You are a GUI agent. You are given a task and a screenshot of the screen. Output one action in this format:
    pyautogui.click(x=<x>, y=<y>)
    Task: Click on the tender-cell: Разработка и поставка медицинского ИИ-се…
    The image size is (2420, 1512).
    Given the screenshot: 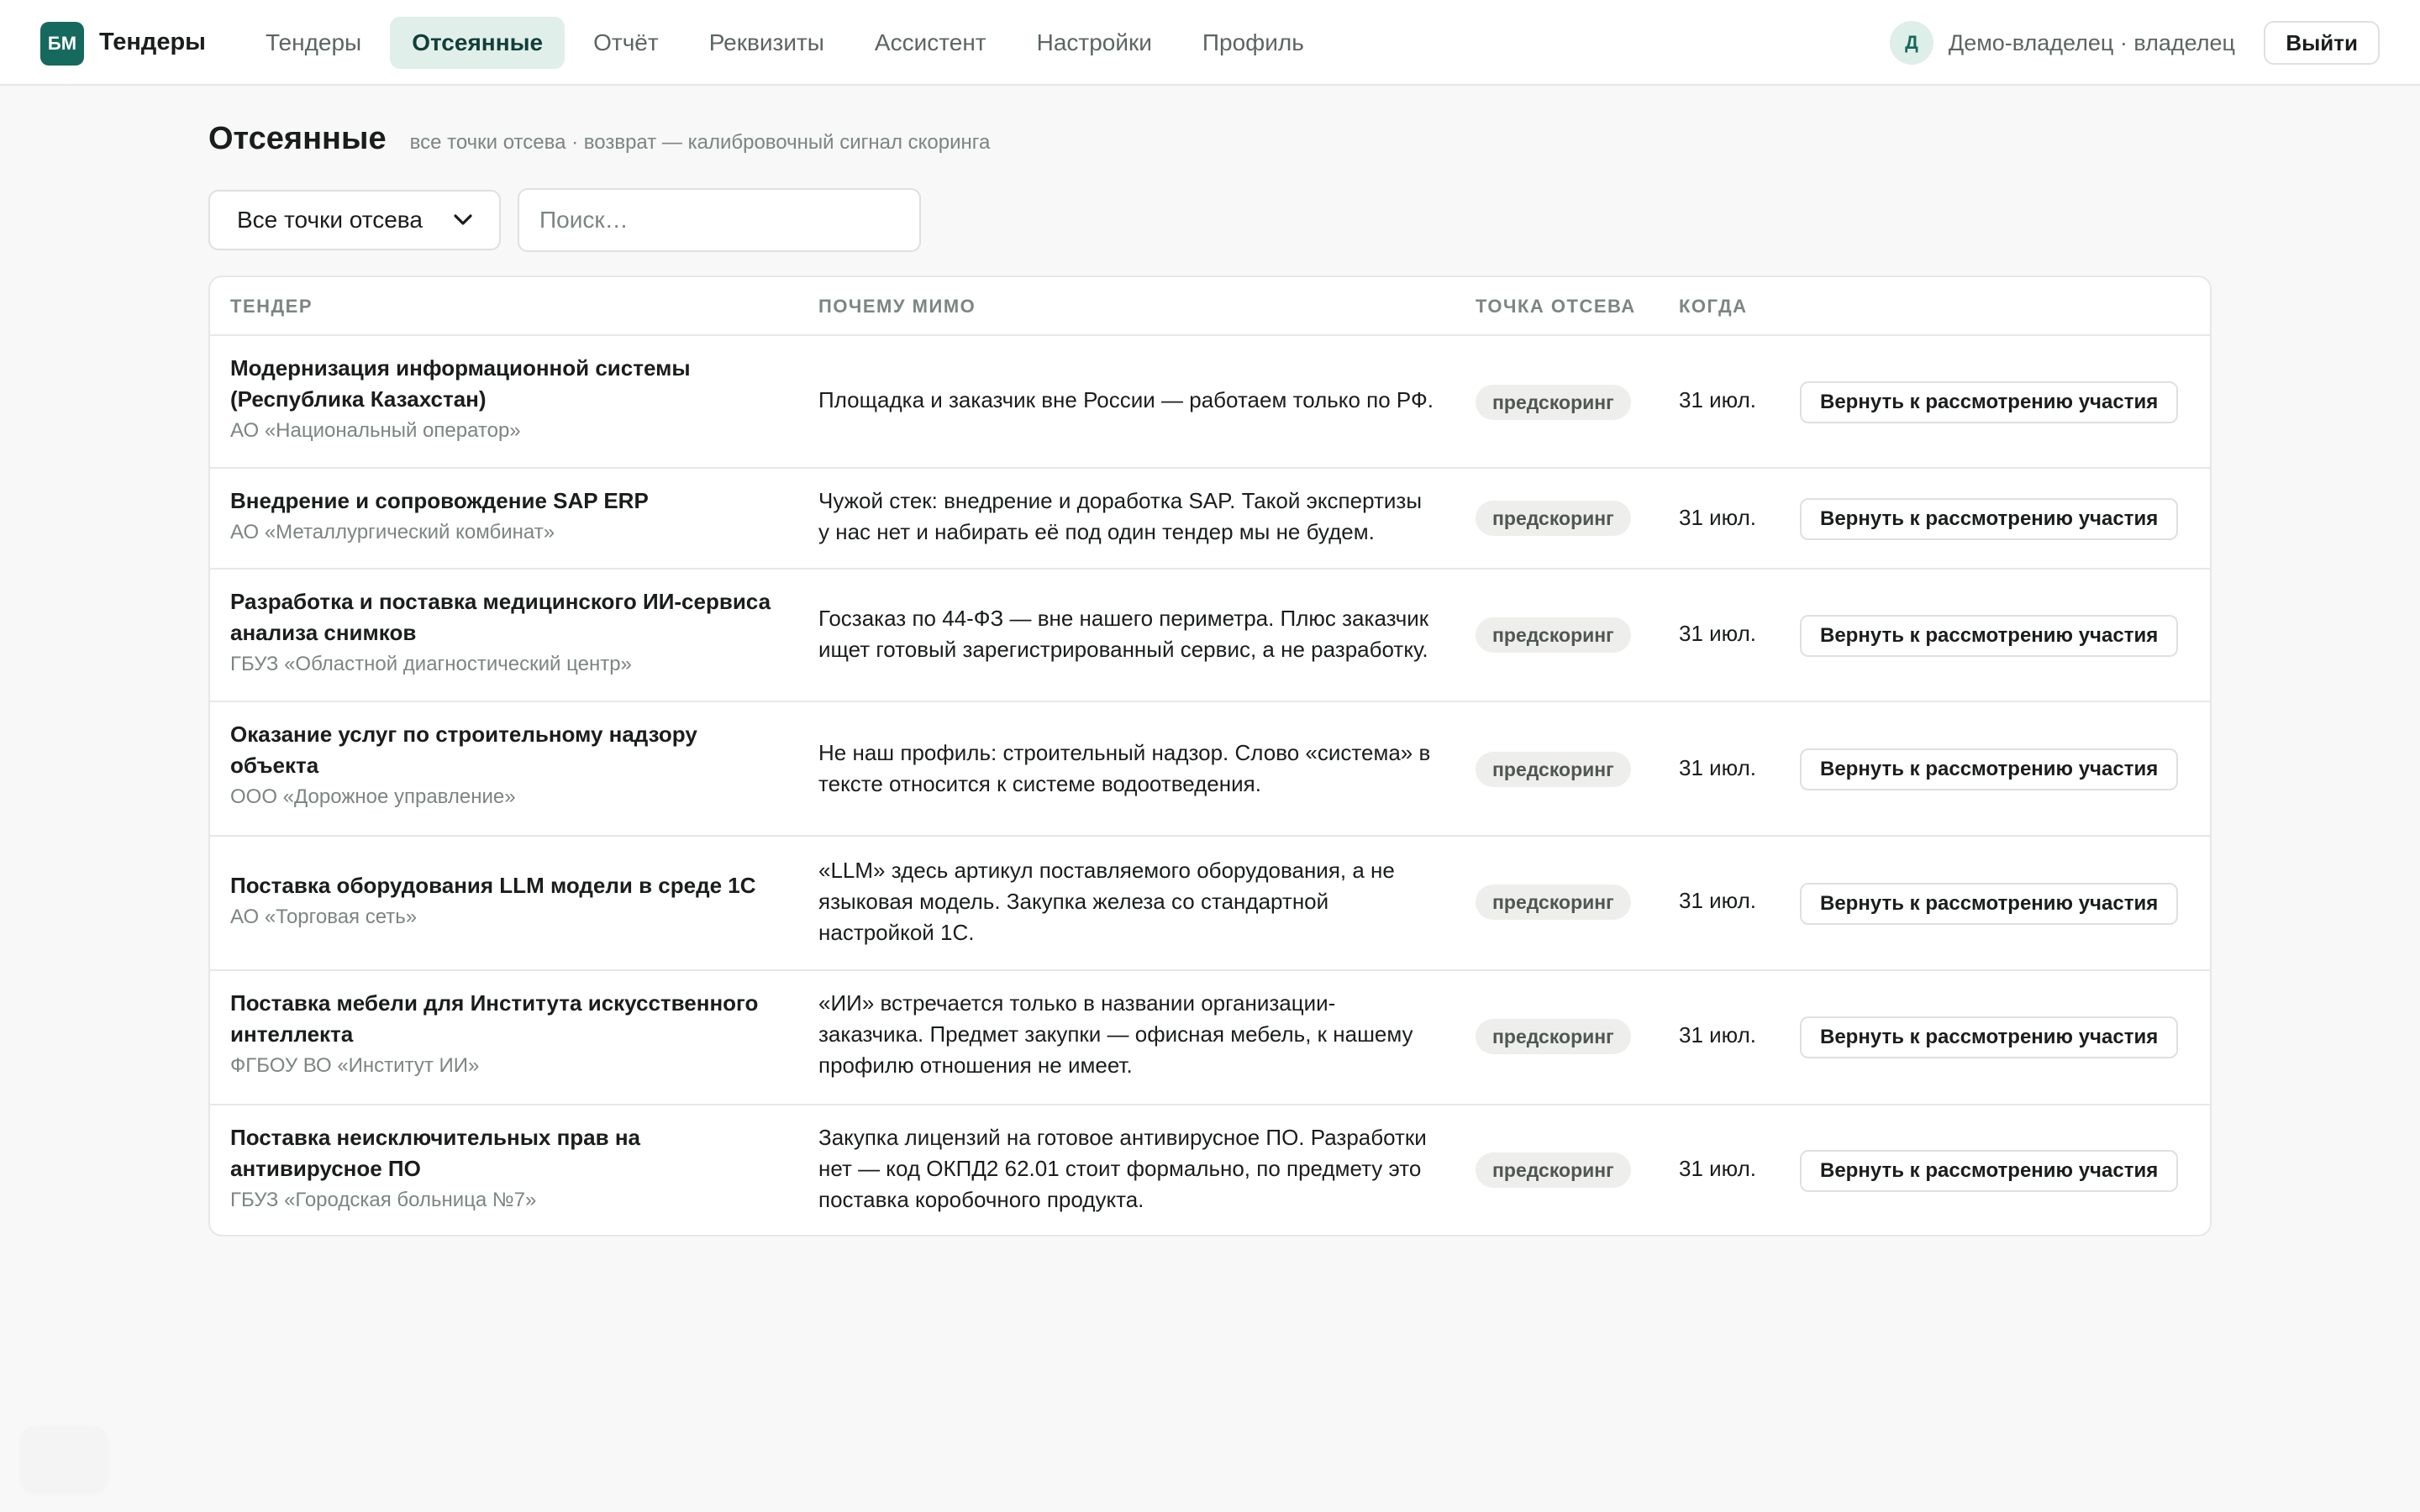 What is the action you would take?
    pyautogui.click(x=508, y=633)
    